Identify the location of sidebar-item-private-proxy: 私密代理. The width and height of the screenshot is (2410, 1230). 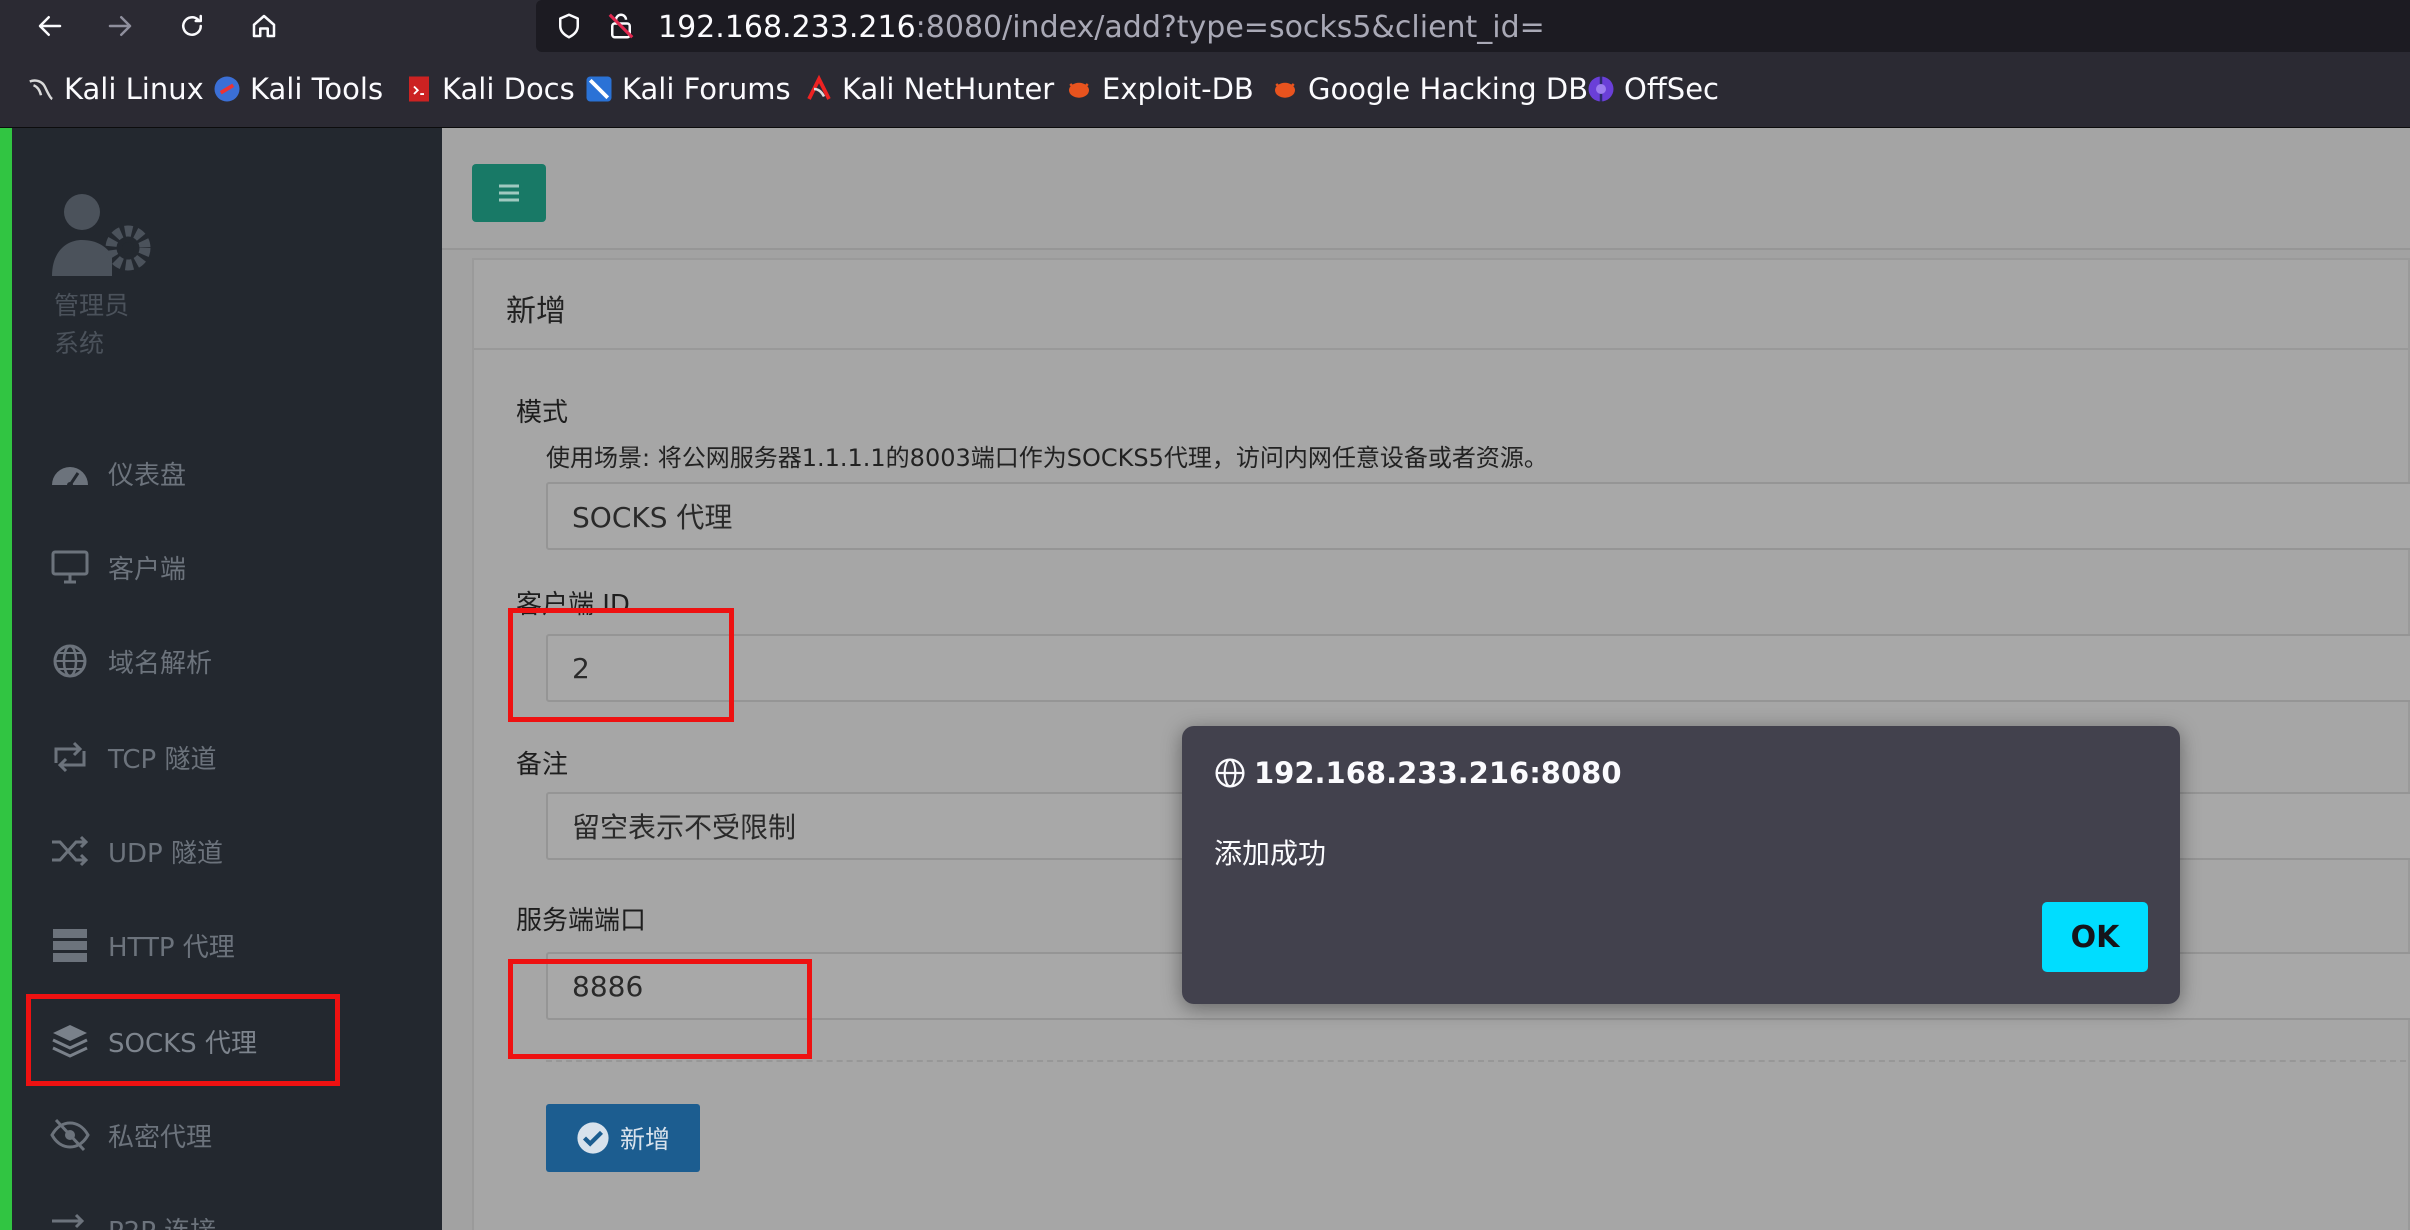
(131, 1135).